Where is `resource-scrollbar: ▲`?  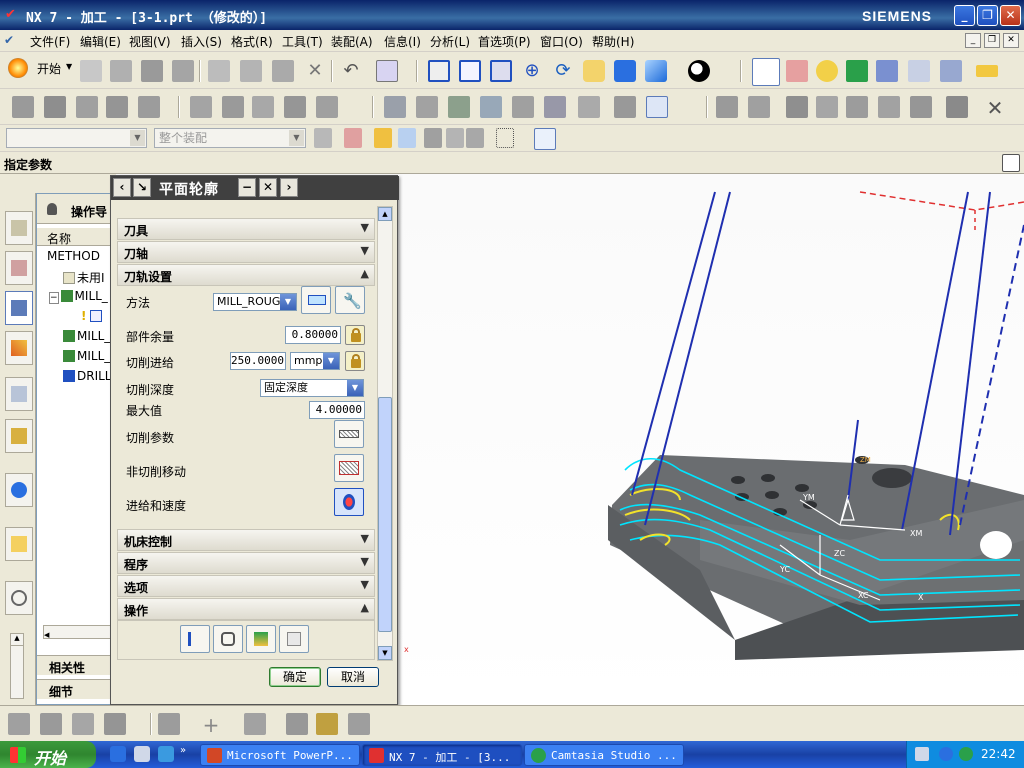
resource-scrollbar: ▲ is located at coordinates (17, 666).